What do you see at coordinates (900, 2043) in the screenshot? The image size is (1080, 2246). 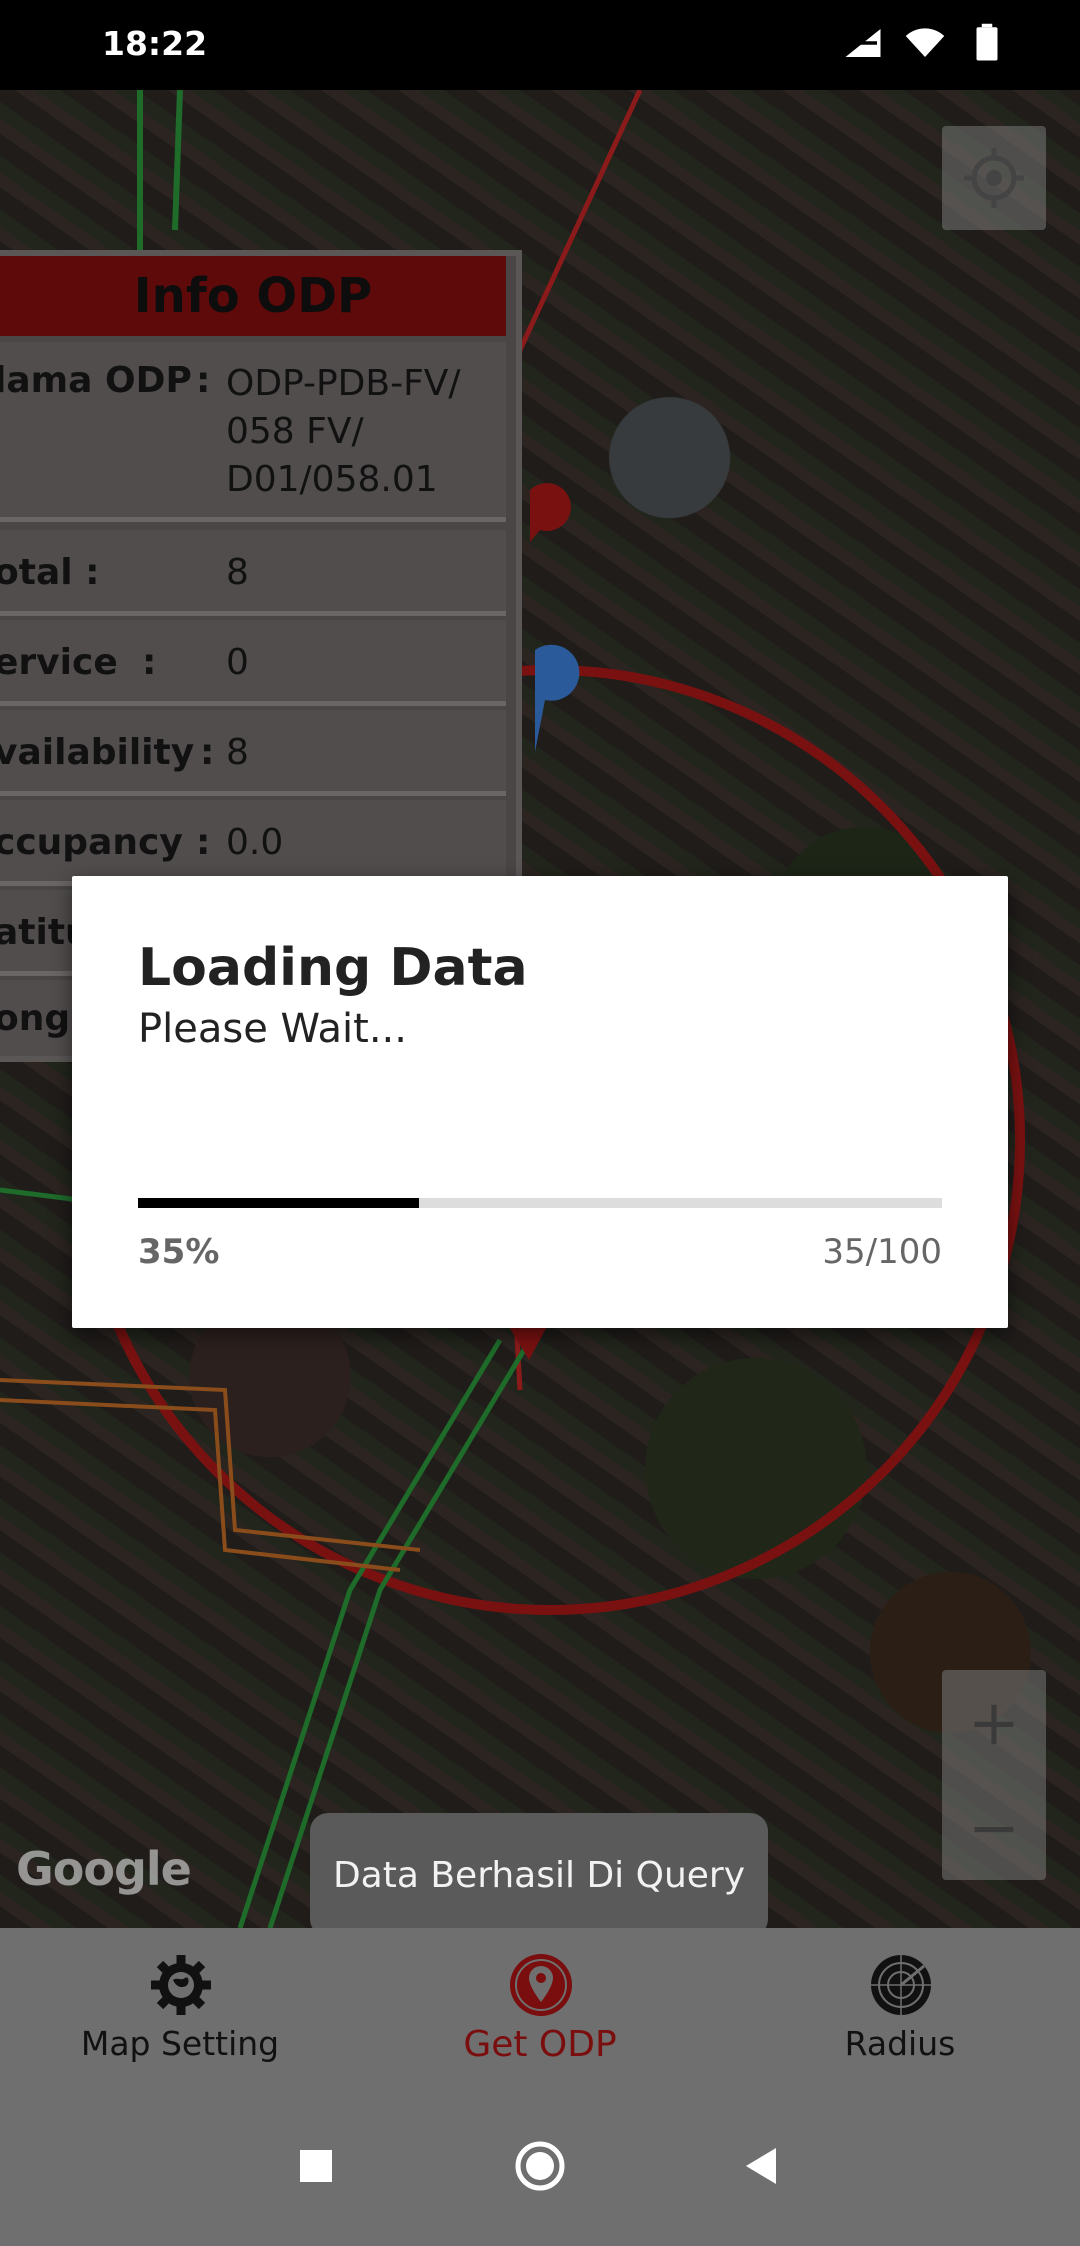 I see `nav-label: Radius` at bounding box center [900, 2043].